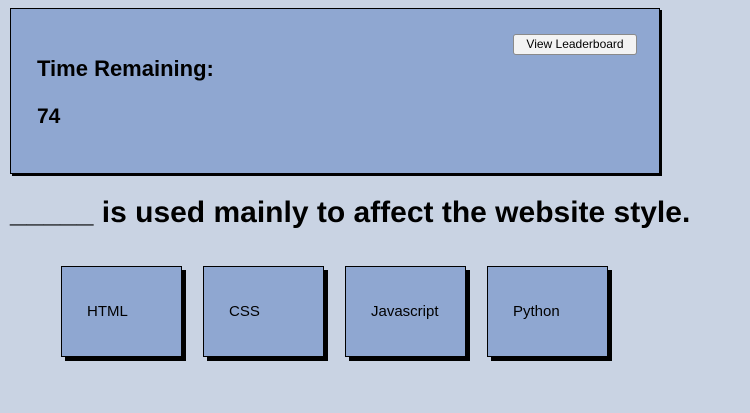 The width and height of the screenshot is (750, 413). Describe the element at coordinates (405, 311) in the screenshot. I see `answer-choice-javascript: Javascript` at that location.